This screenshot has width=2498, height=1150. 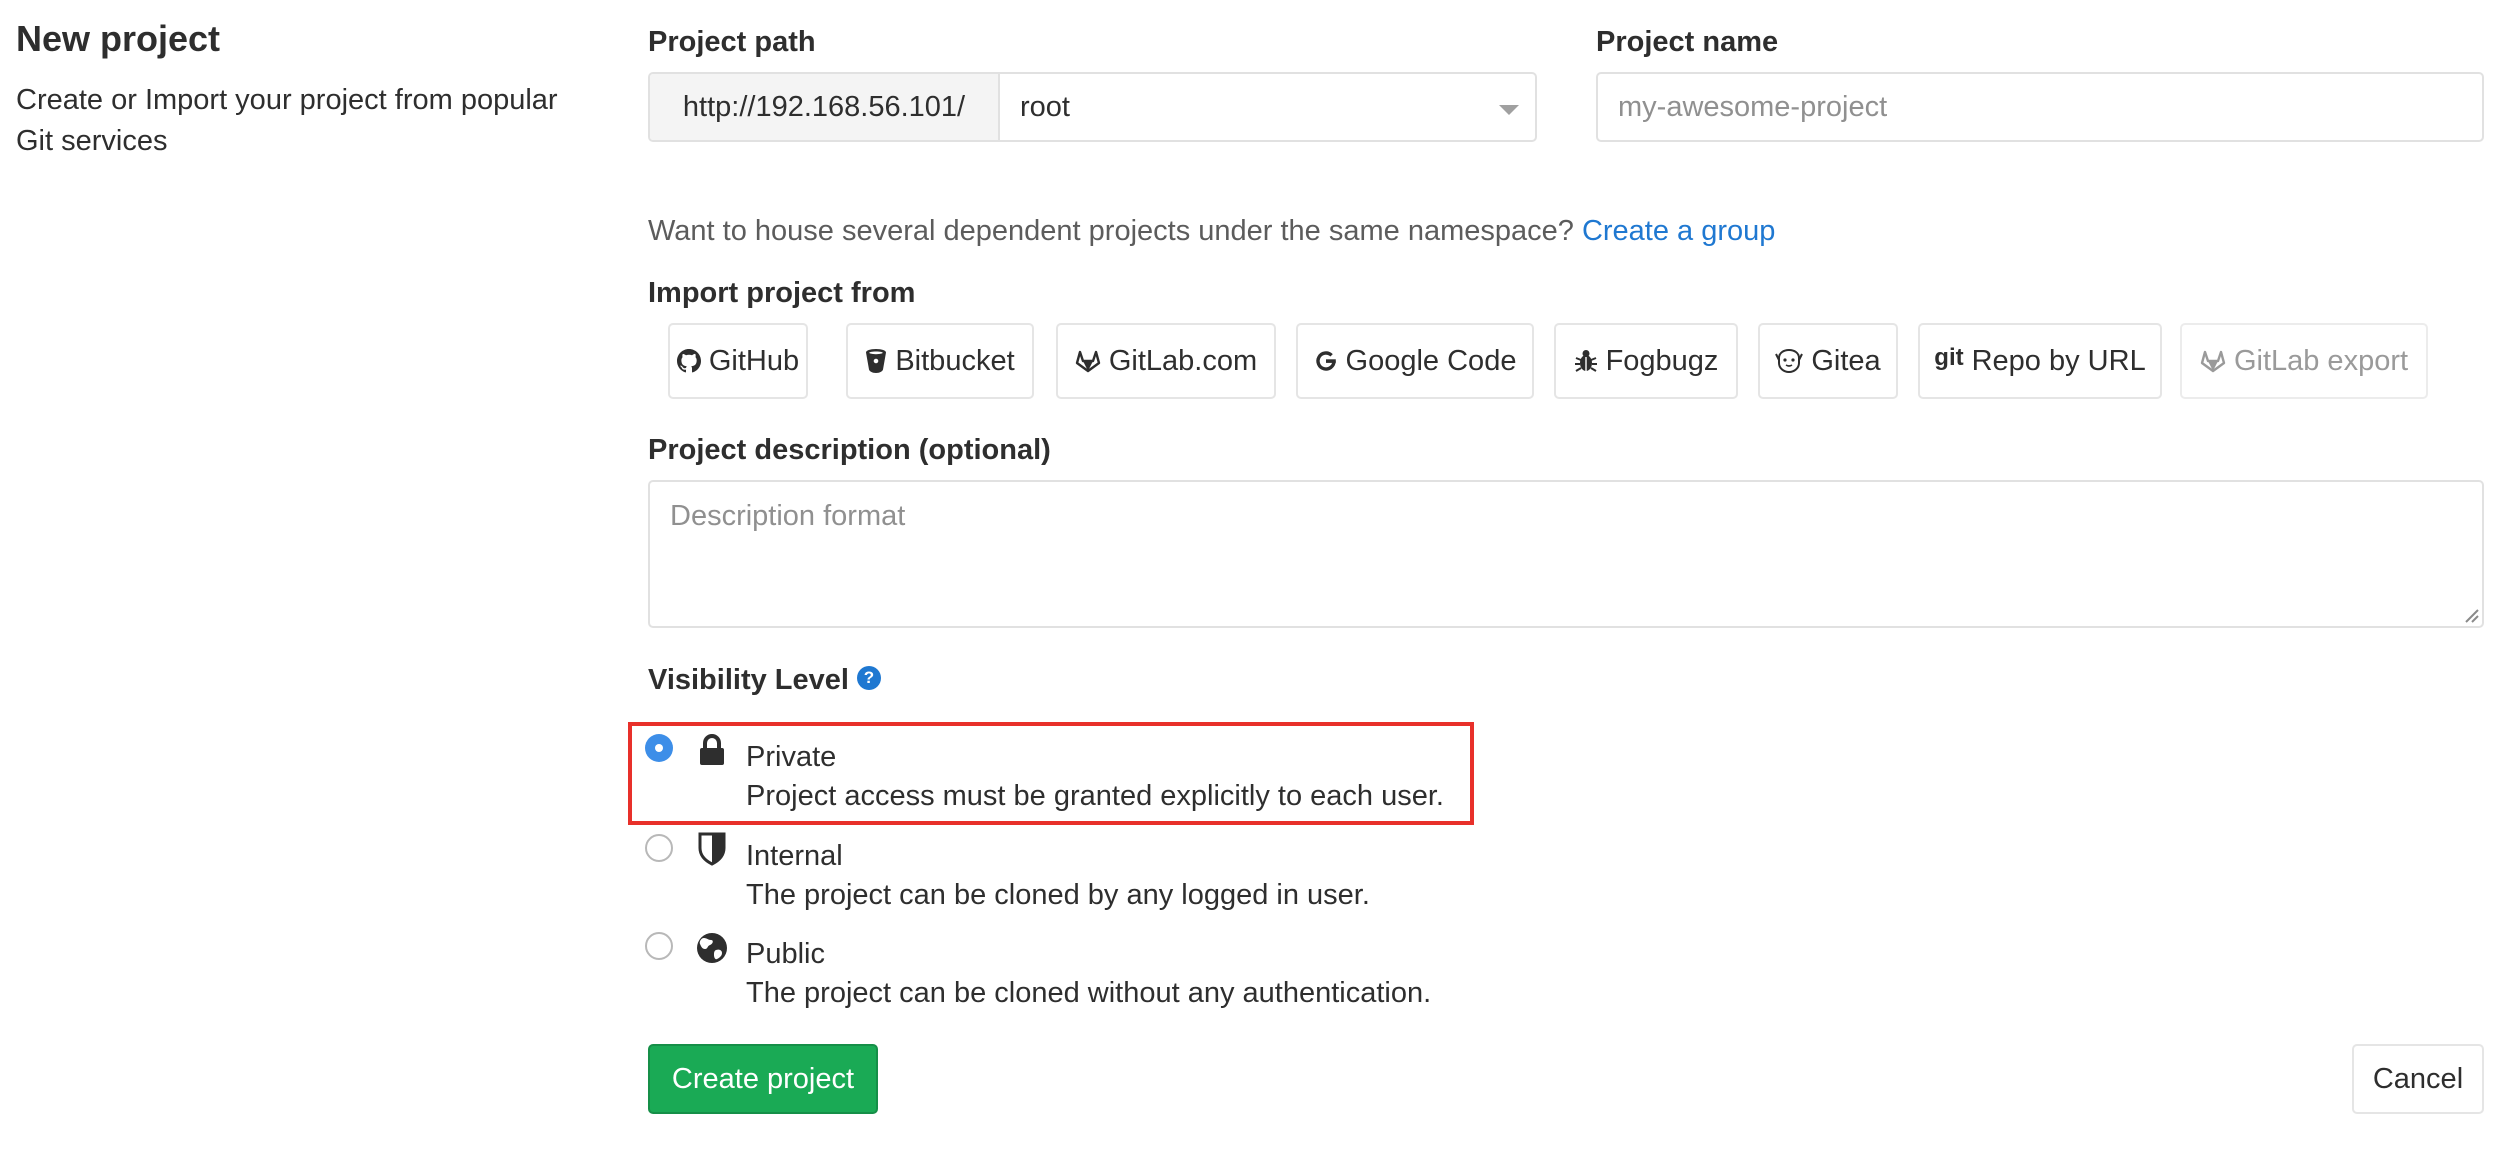 I want to click on import-gitea-button: Gitea, so click(x=1828, y=361).